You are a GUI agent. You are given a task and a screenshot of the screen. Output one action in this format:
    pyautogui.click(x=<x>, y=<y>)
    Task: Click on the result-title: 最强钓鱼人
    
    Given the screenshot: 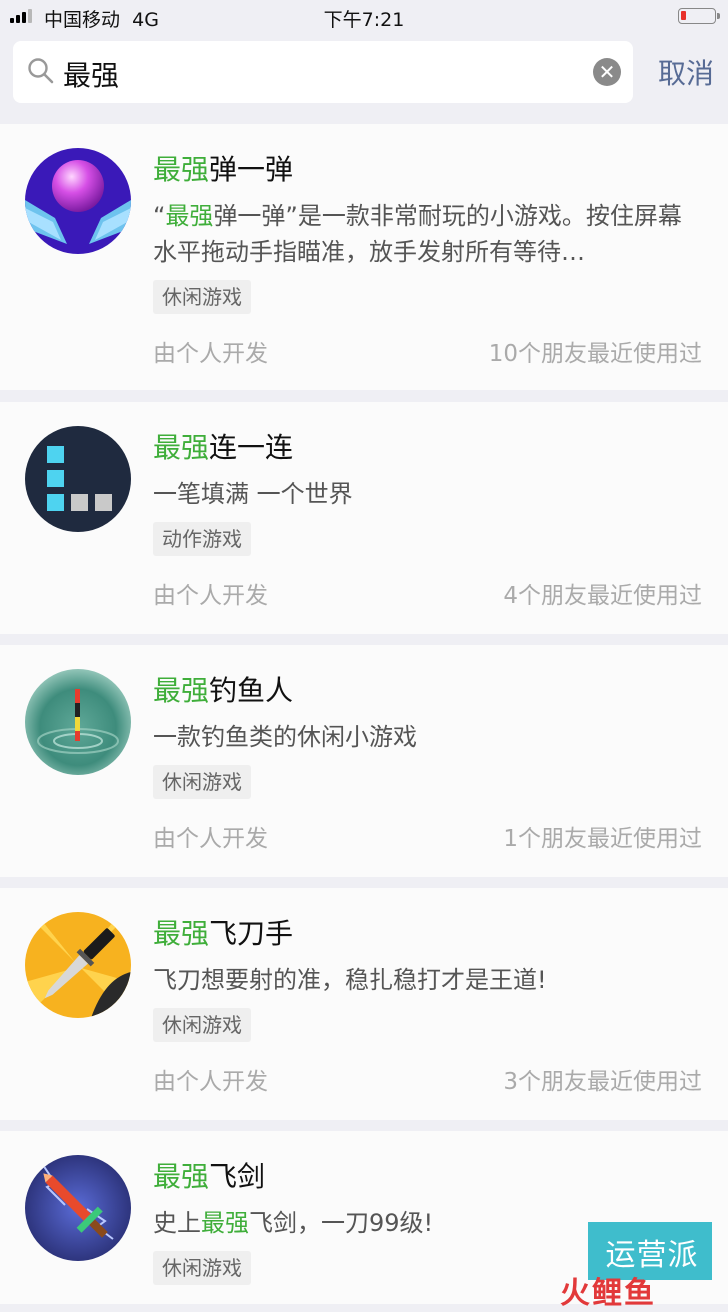 What is the action you would take?
    pyautogui.click(x=223, y=690)
    